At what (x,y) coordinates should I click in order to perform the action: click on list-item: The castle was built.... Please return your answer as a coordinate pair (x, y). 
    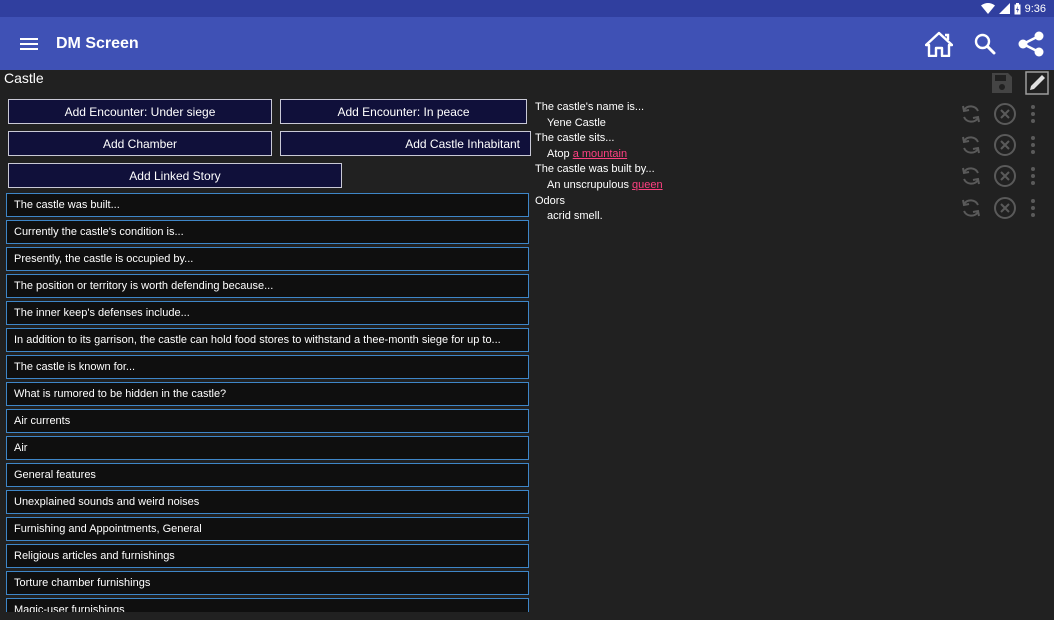
    Looking at the image, I should click on (267, 205).